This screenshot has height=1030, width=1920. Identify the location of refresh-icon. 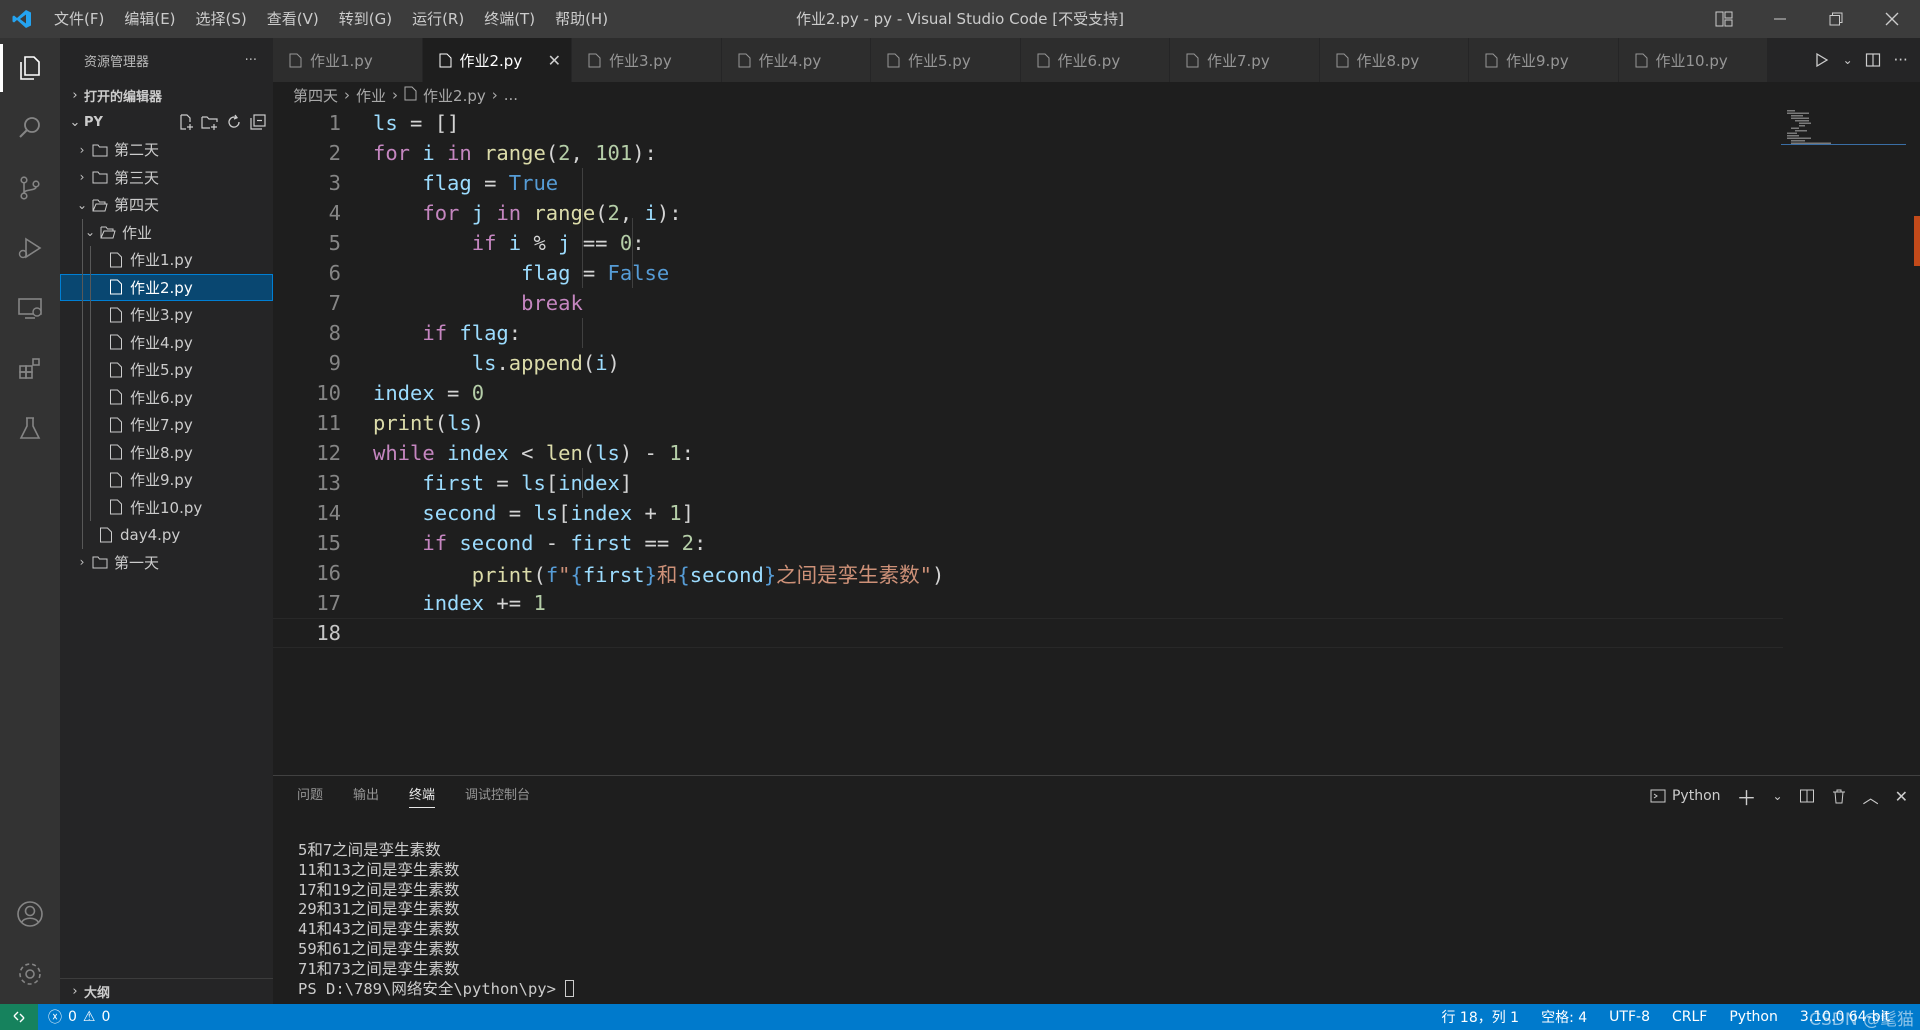
(234, 122).